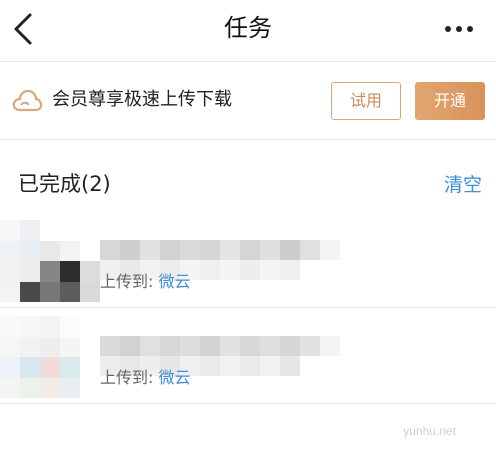 The height and width of the screenshot is (454, 496). Describe the element at coordinates (248, 28) in the screenshot. I see `page-title: 任务` at that location.